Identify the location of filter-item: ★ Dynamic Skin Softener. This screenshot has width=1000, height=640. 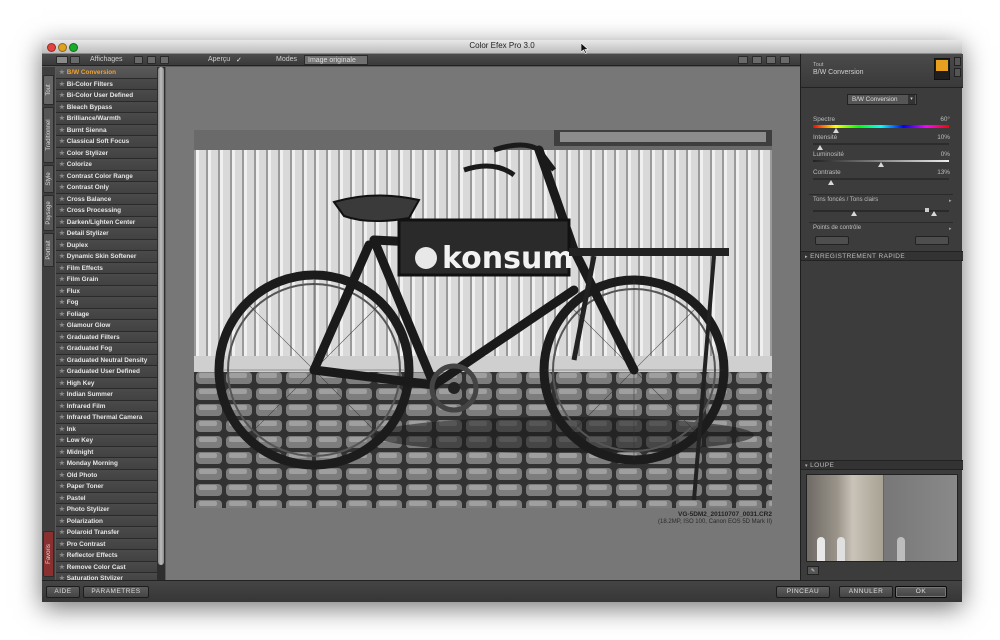
(106, 257).